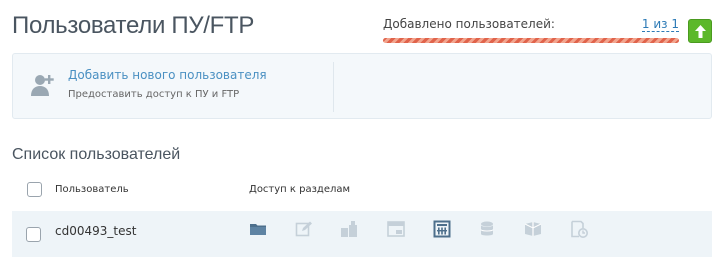  What do you see at coordinates (96, 231) in the screenshot?
I see `user-name: cd00493_test` at bounding box center [96, 231].